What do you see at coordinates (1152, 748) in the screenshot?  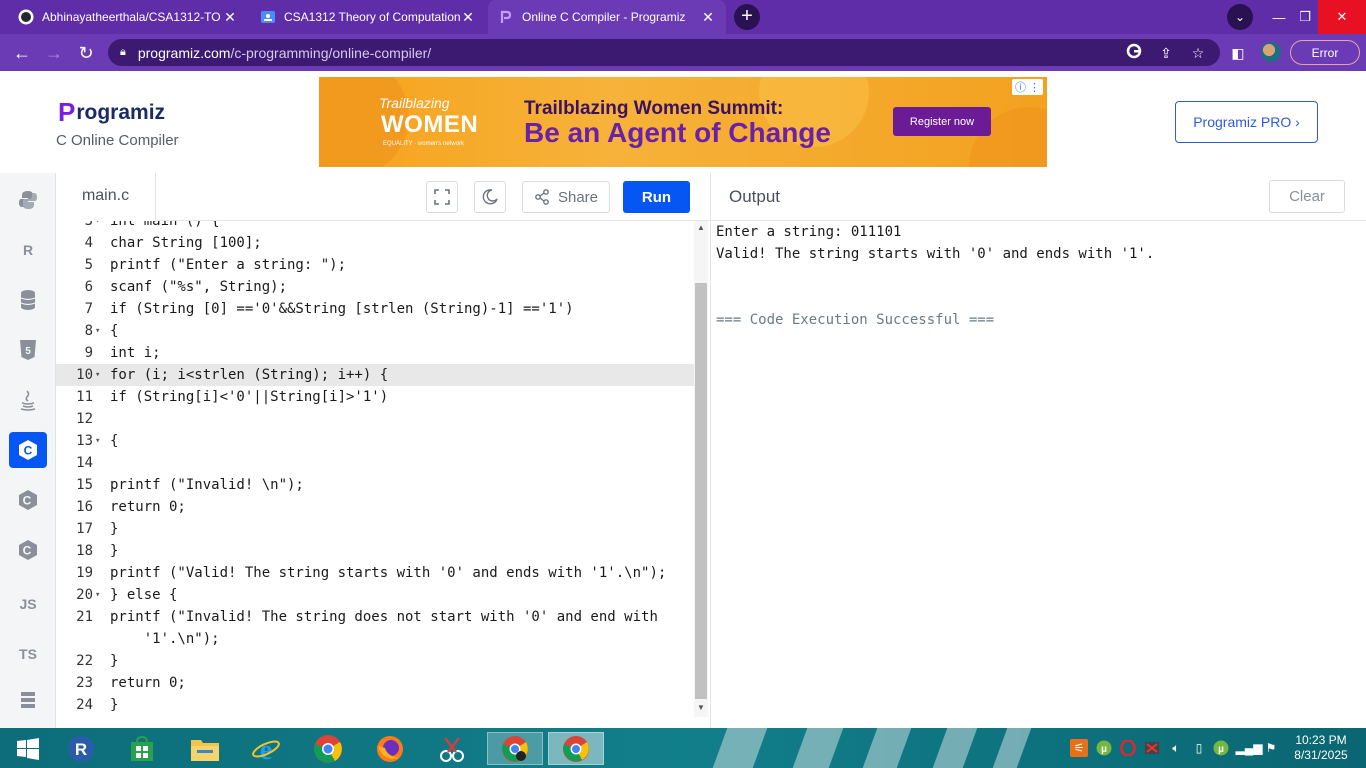 I see `tray-security-icon` at bounding box center [1152, 748].